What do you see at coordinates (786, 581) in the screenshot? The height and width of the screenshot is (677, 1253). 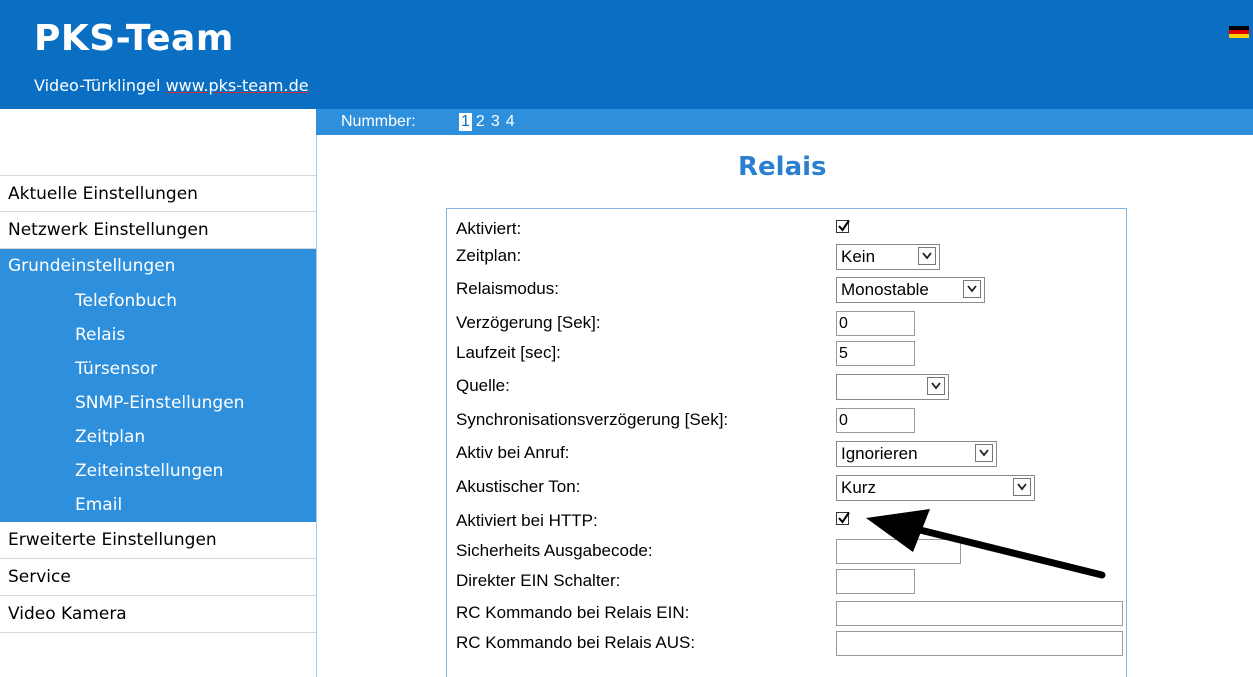 I see `form-row-direkter-ein-schalter: Direkter EIN Schalter:` at bounding box center [786, 581].